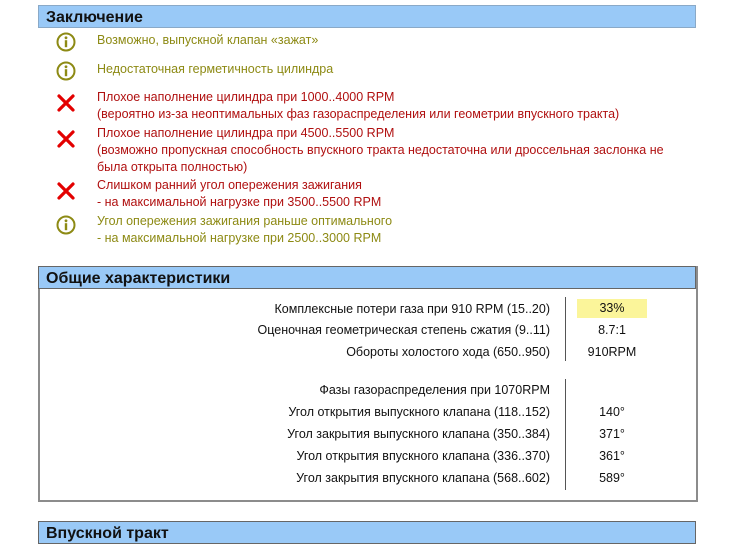 This screenshot has width=747, height=545. I want to click on intake-header: Впускной тракт, so click(367, 532).